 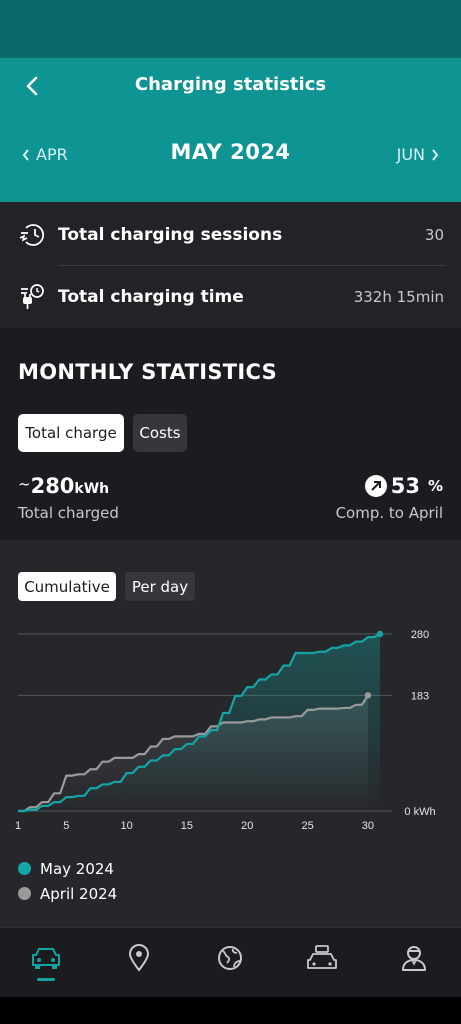 I want to click on sessions-row: Total charging sessions 30, so click(x=230, y=235).